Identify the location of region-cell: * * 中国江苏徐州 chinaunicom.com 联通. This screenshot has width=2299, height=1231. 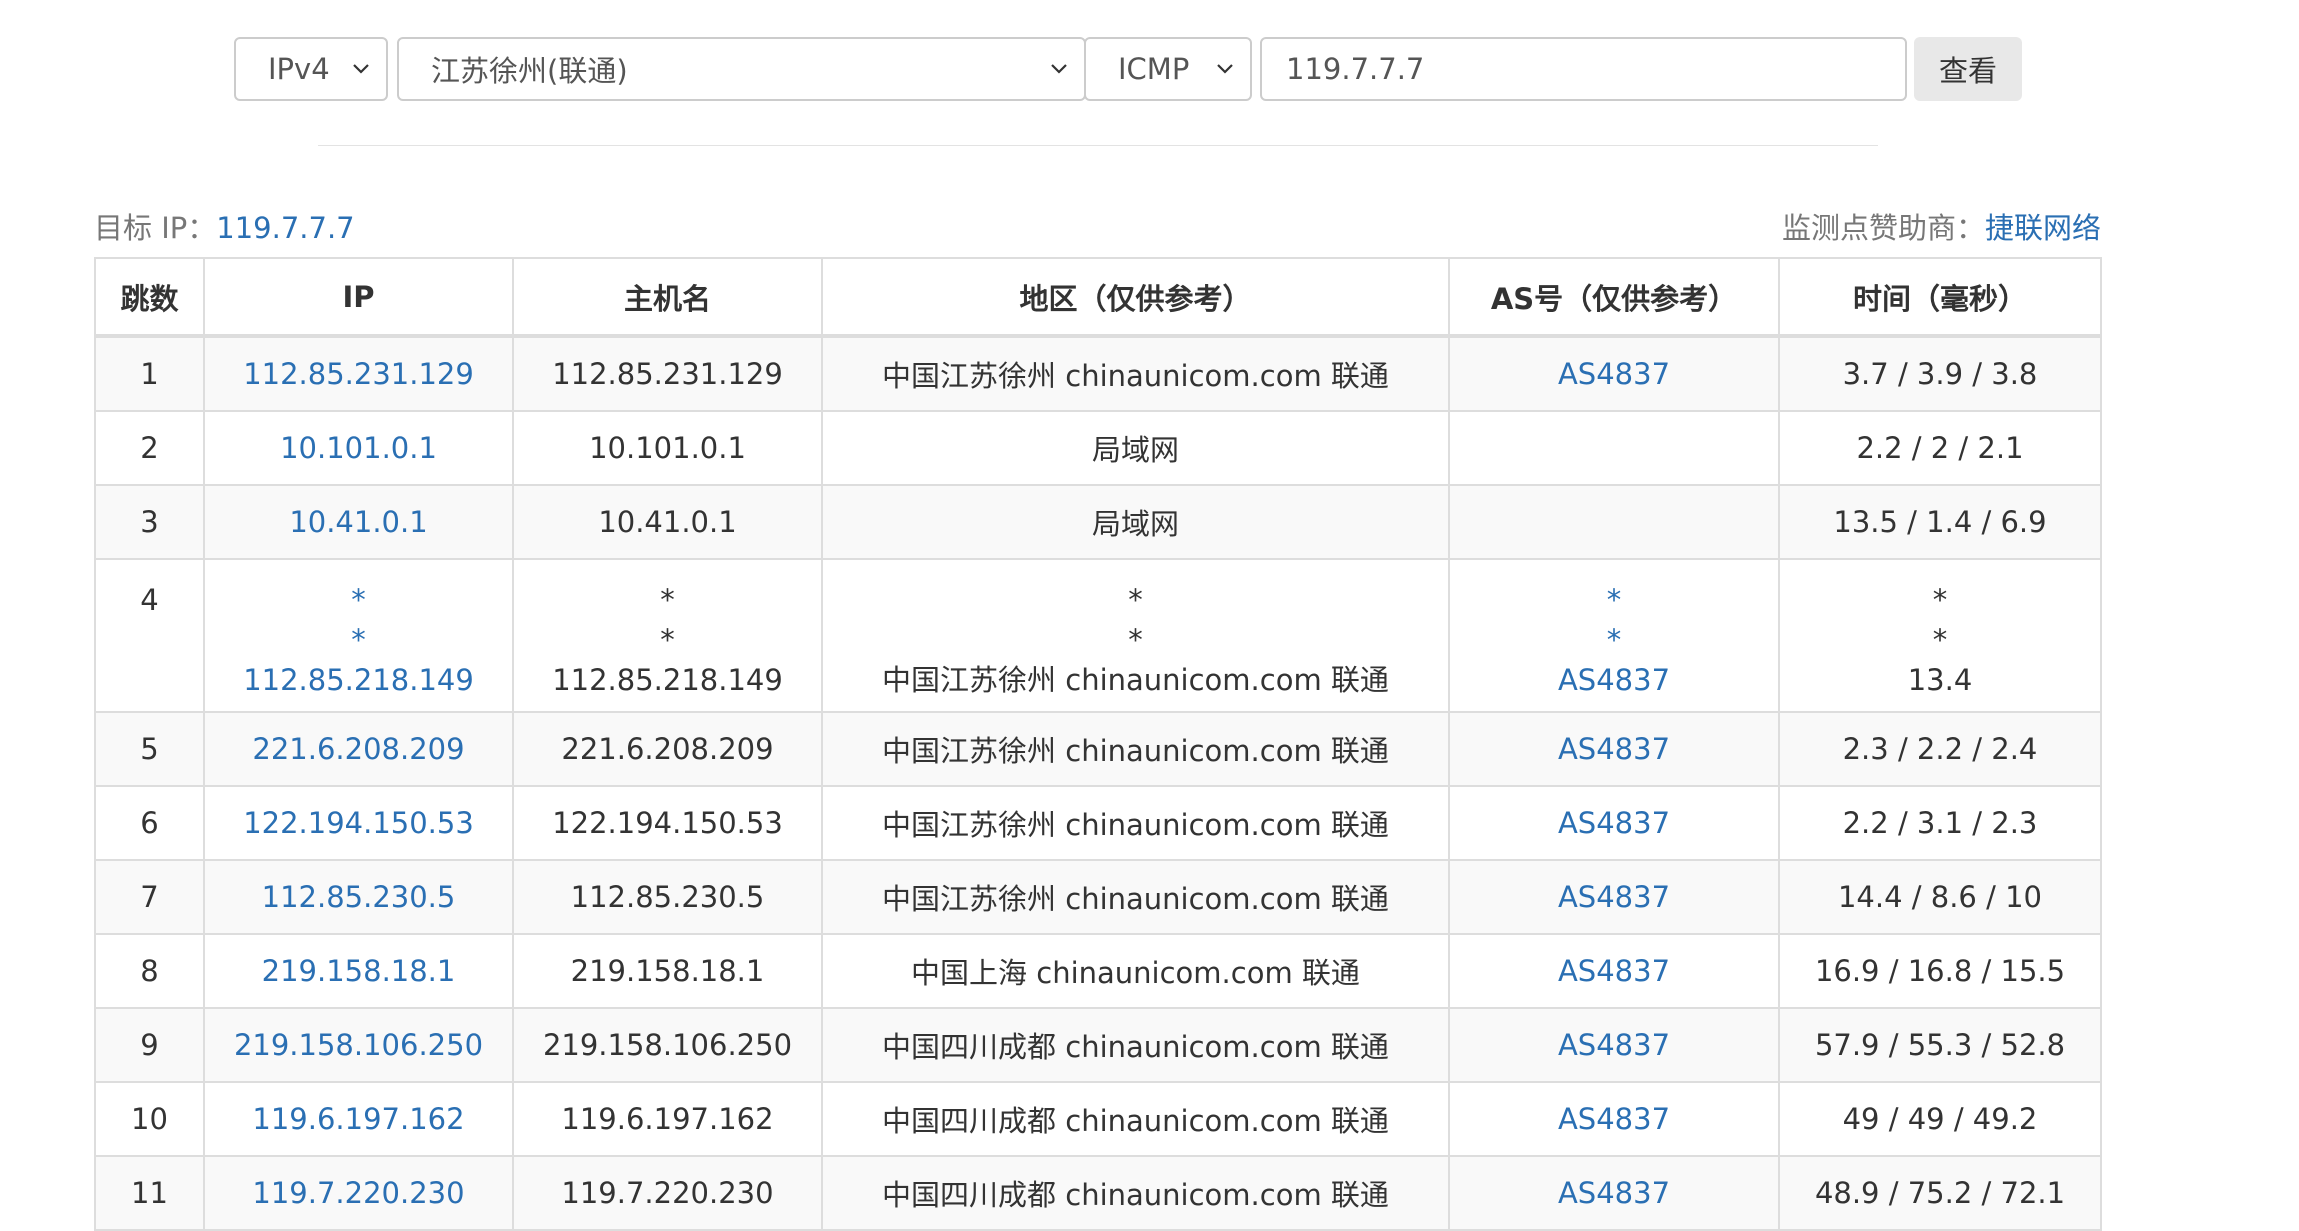
(1135, 635).